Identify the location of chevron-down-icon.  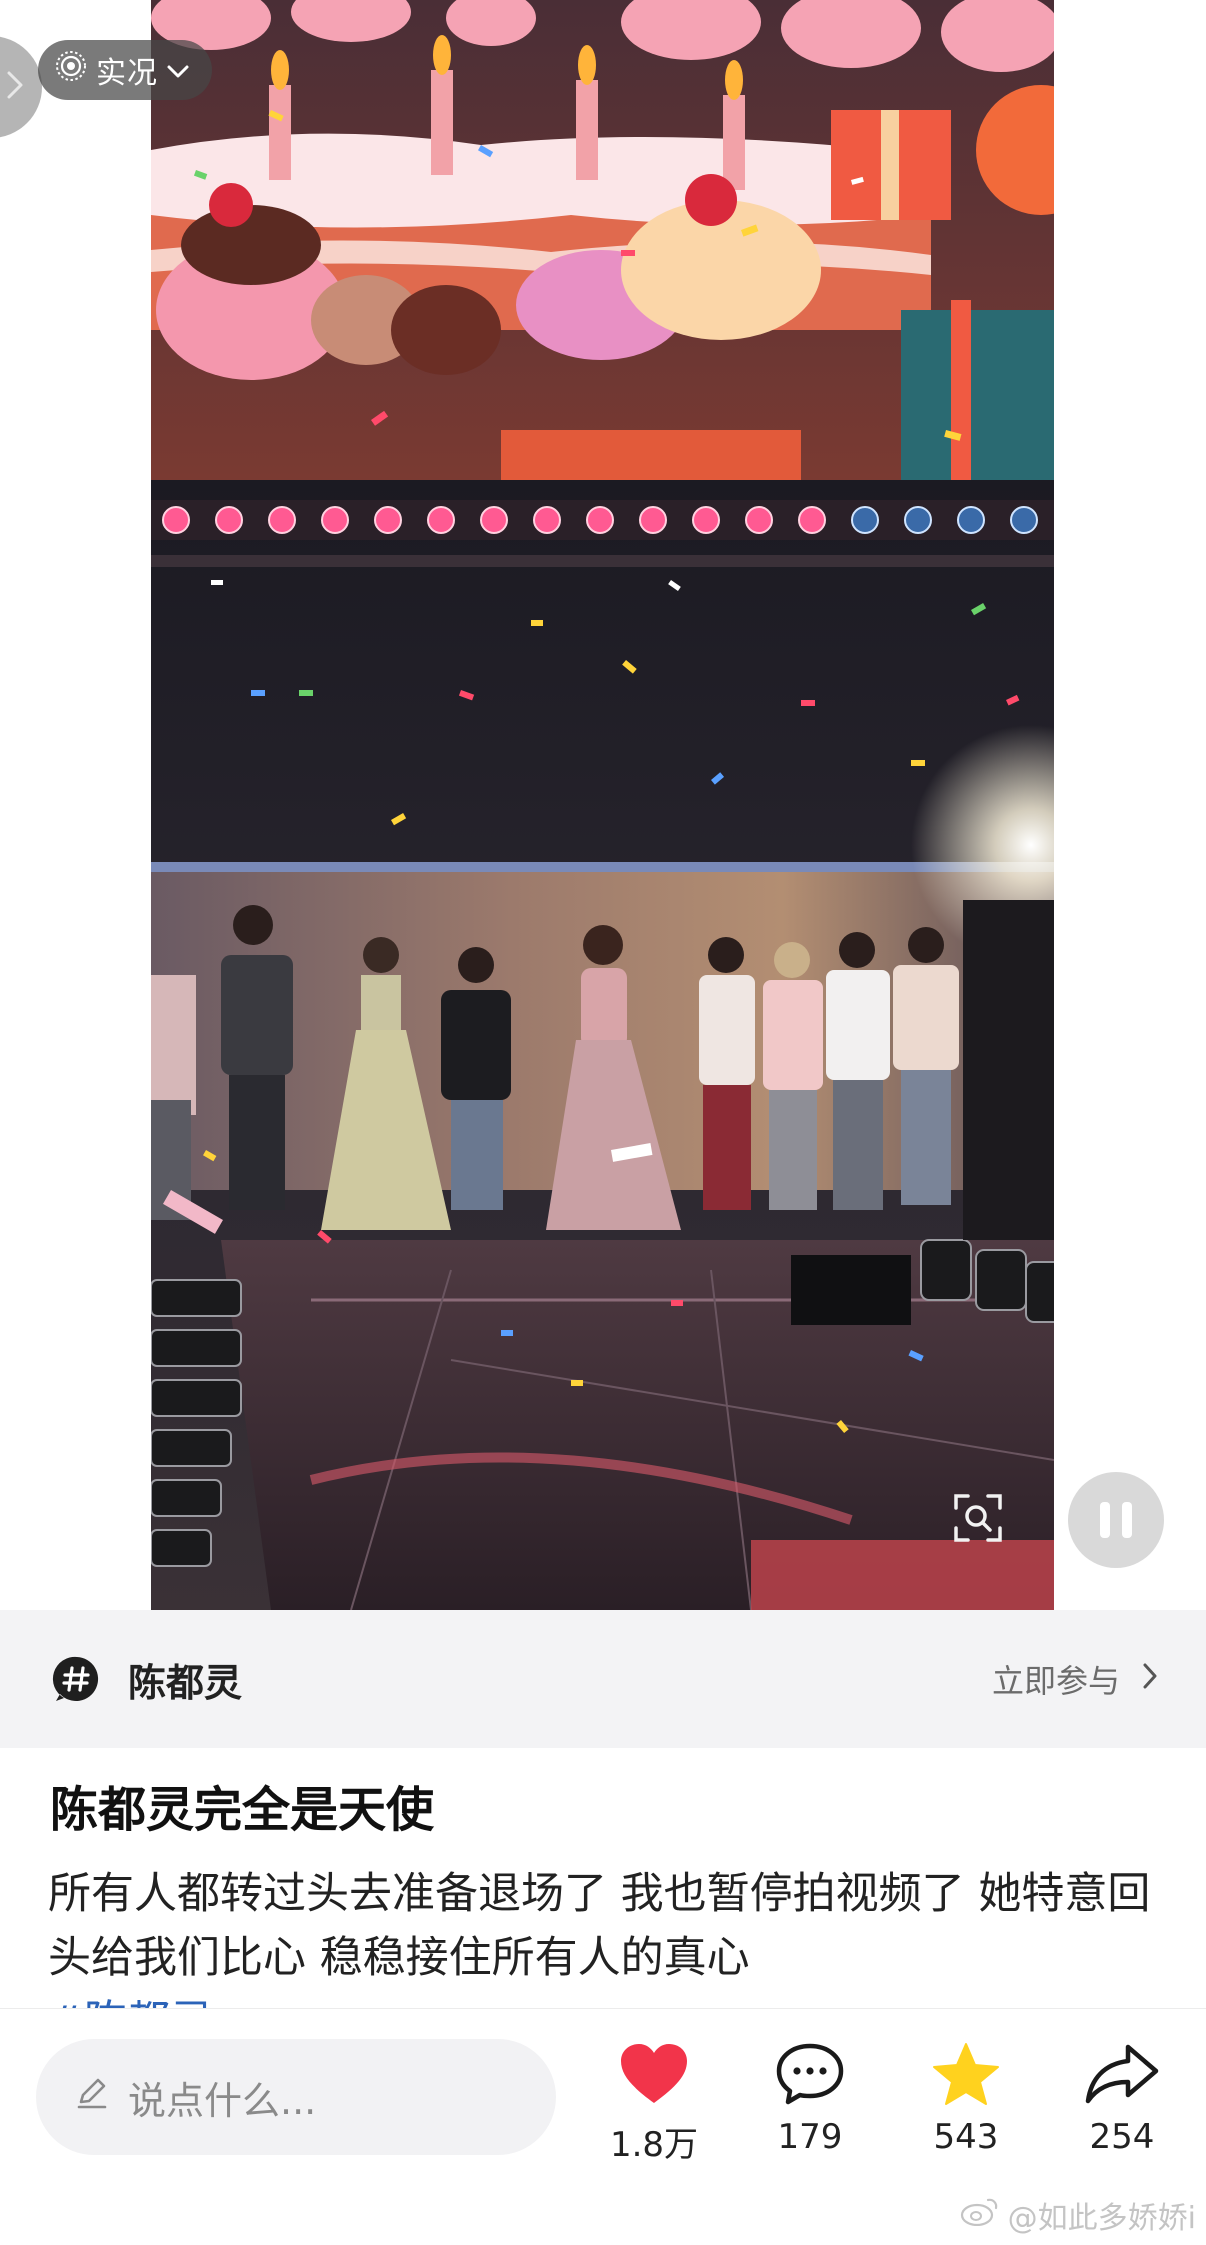
(178, 70).